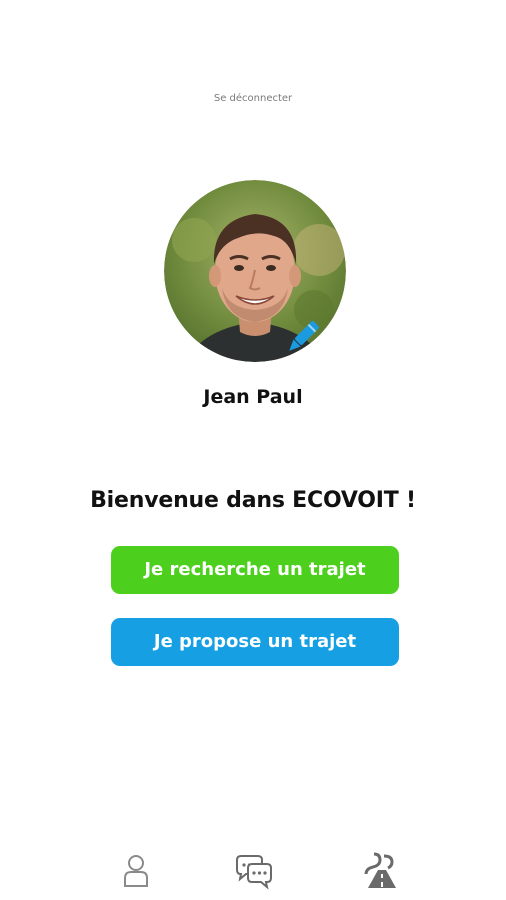  Describe the element at coordinates (255, 642) in the screenshot. I see `offer-trip-button: Je propose un trajet` at that location.